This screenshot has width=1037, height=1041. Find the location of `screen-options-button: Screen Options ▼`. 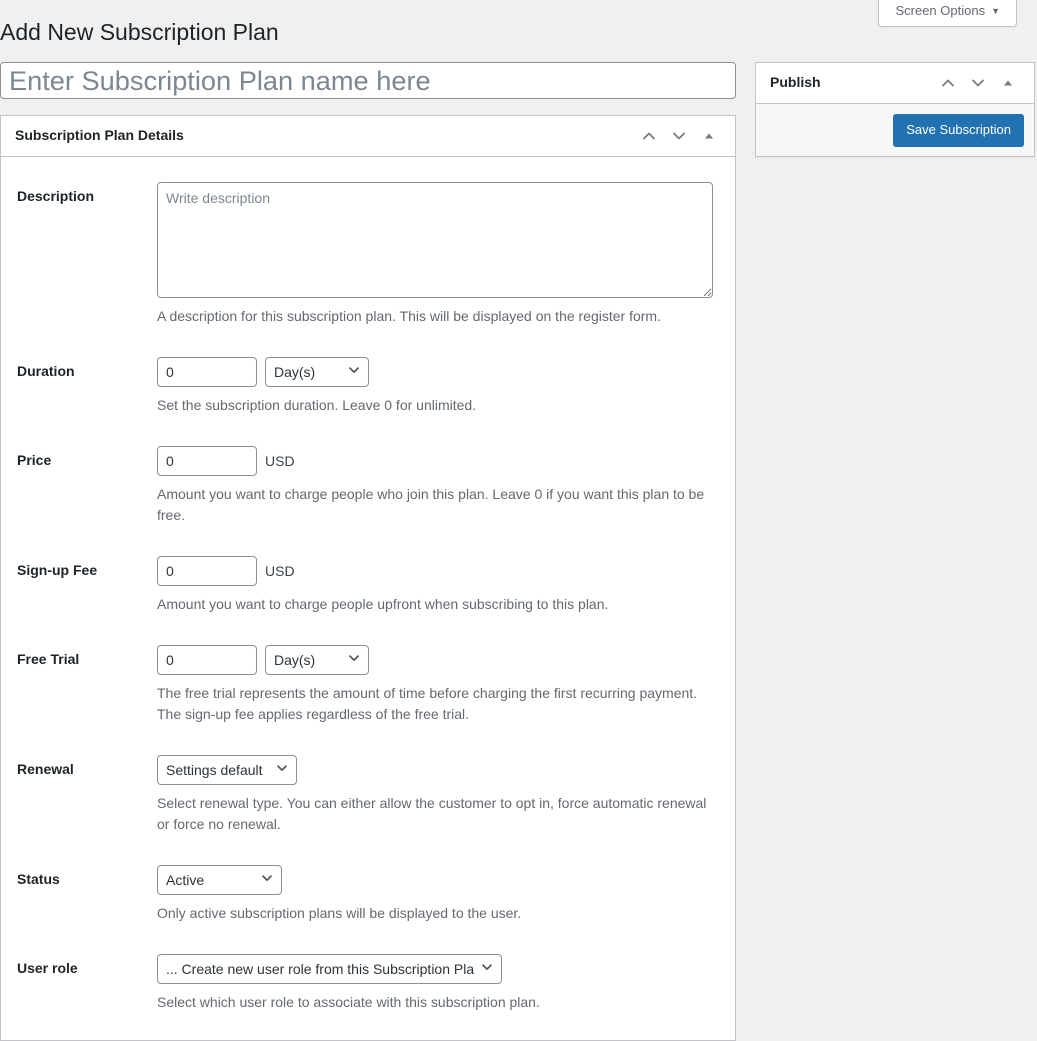

screen-options-button: Screen Options ▼ is located at coordinates (947, 14).